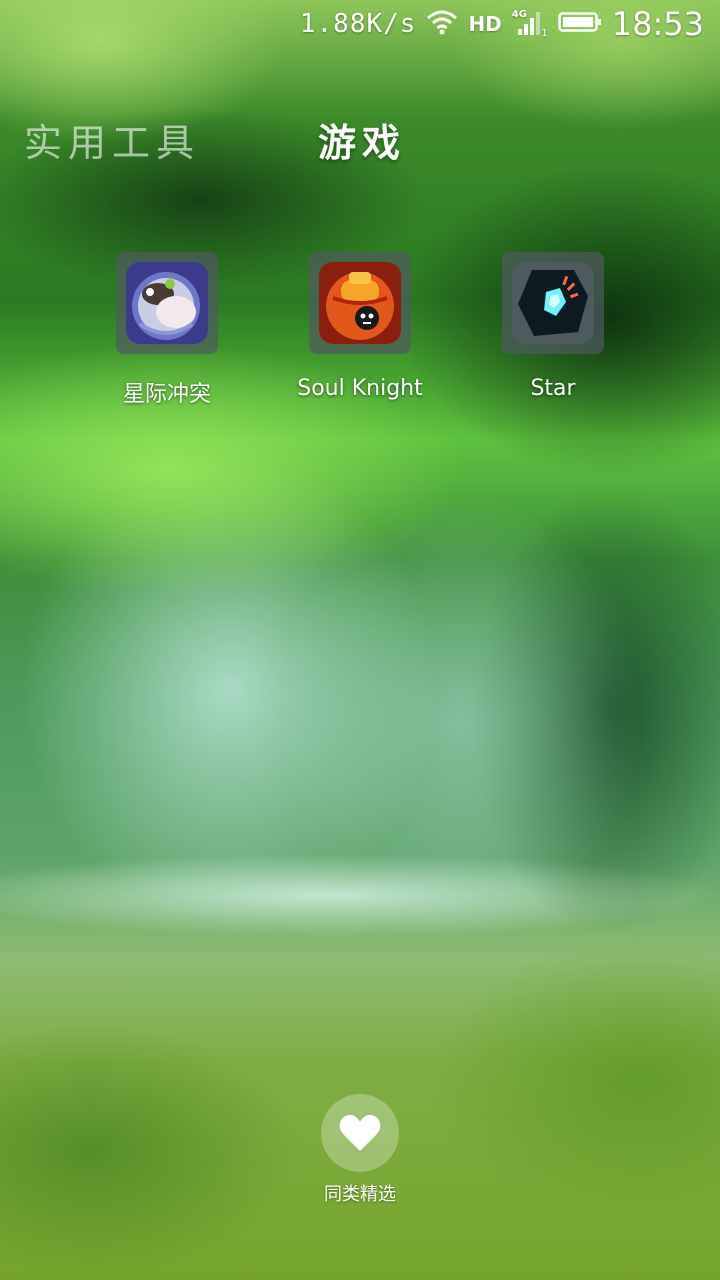 This screenshot has height=1280, width=720. What do you see at coordinates (485, 24) in the screenshot?
I see `hd-label: HD` at bounding box center [485, 24].